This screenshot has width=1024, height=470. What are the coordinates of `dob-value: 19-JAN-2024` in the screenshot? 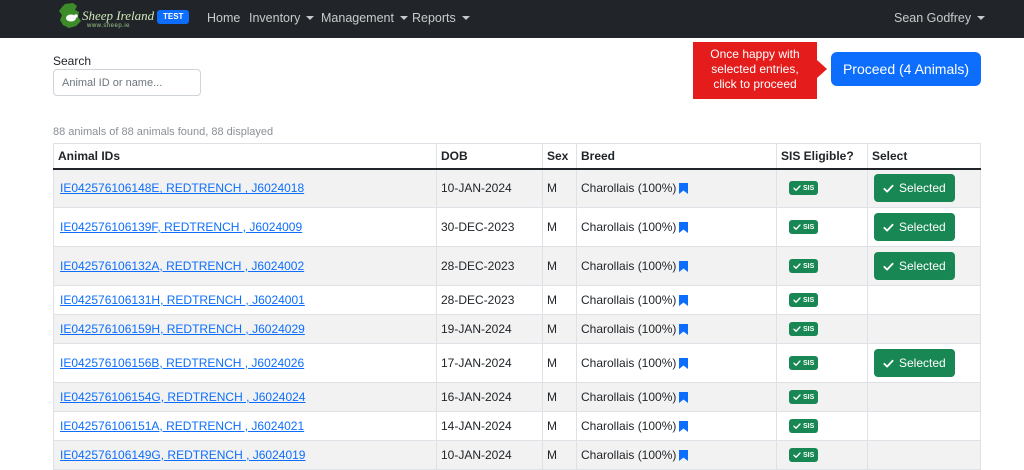 It's located at (476, 329).